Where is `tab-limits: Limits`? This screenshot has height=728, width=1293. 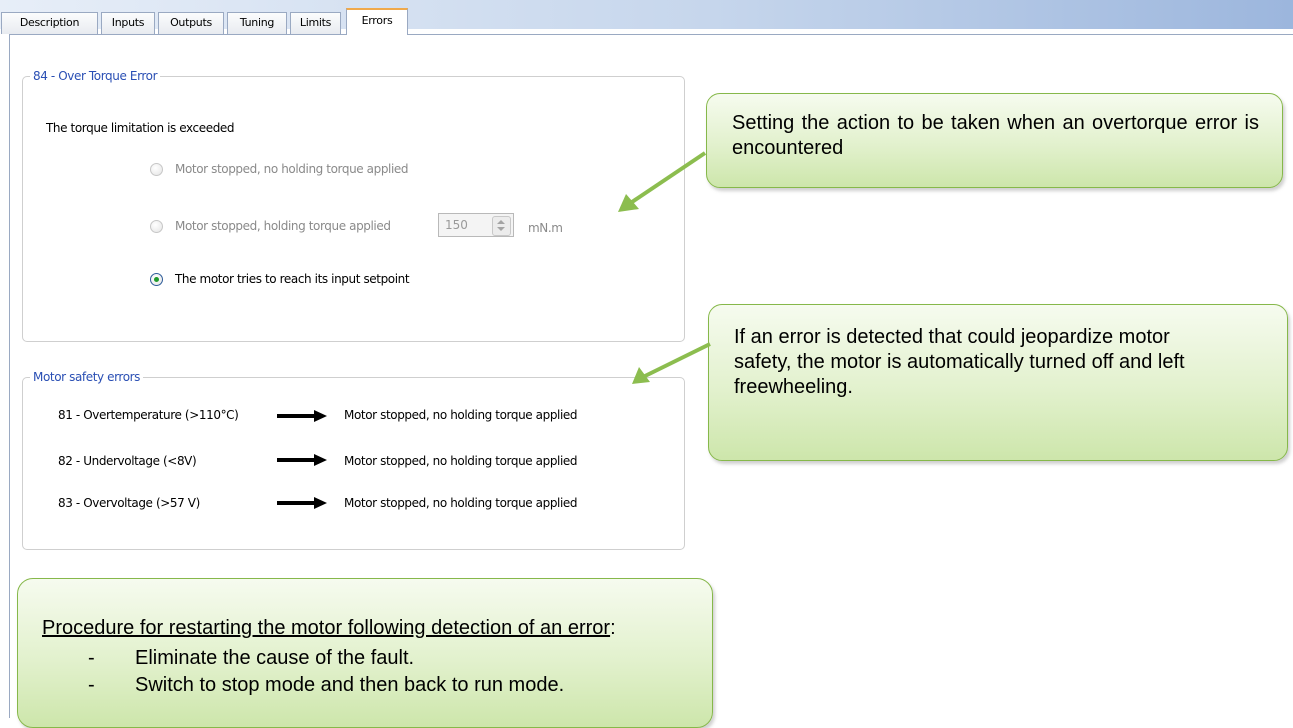
tab-limits: Limits is located at coordinates (315, 23).